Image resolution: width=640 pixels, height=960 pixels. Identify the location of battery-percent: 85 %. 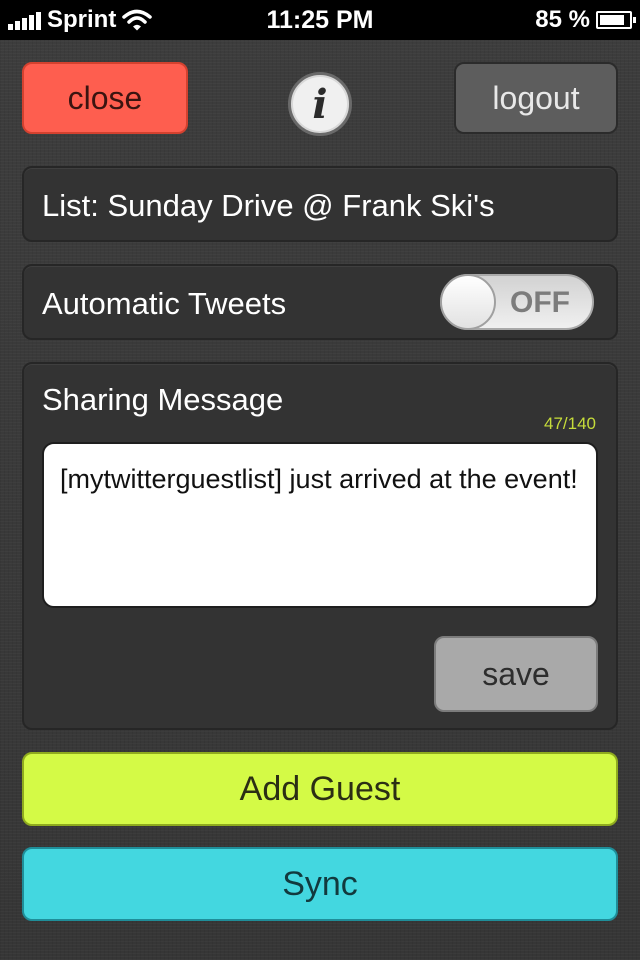
(562, 19).